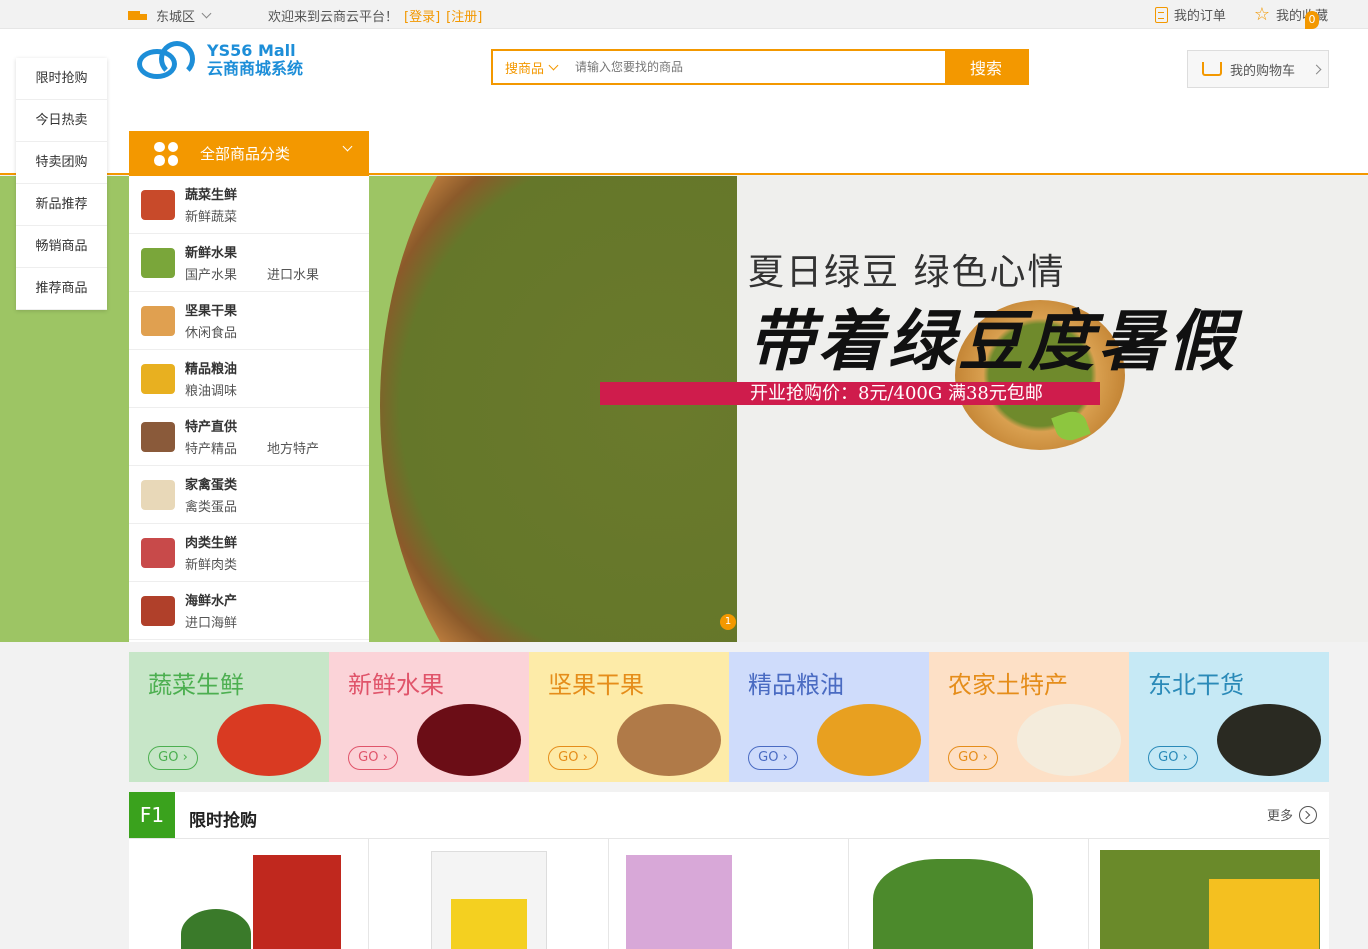  What do you see at coordinates (1279, 816) in the screenshot?
I see `more-label: 更多` at bounding box center [1279, 816].